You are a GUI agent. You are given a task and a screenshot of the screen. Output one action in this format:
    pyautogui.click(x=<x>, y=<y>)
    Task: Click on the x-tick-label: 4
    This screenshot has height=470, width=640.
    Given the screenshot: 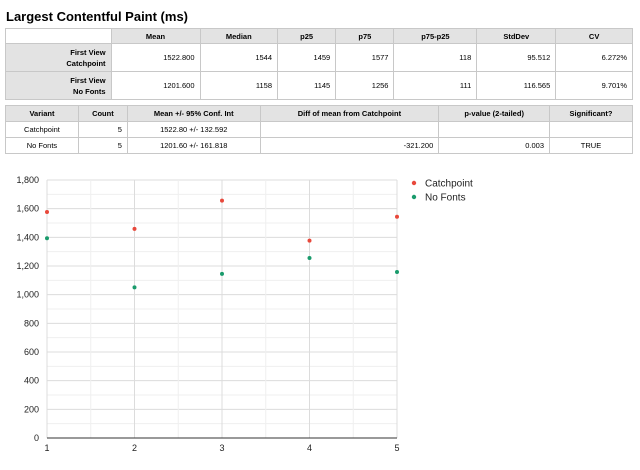 What is the action you would take?
    pyautogui.click(x=309, y=448)
    